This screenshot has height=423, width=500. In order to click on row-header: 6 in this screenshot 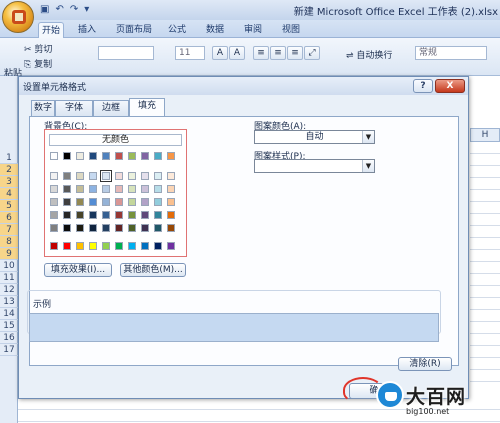, I will do `click(9, 218)`.